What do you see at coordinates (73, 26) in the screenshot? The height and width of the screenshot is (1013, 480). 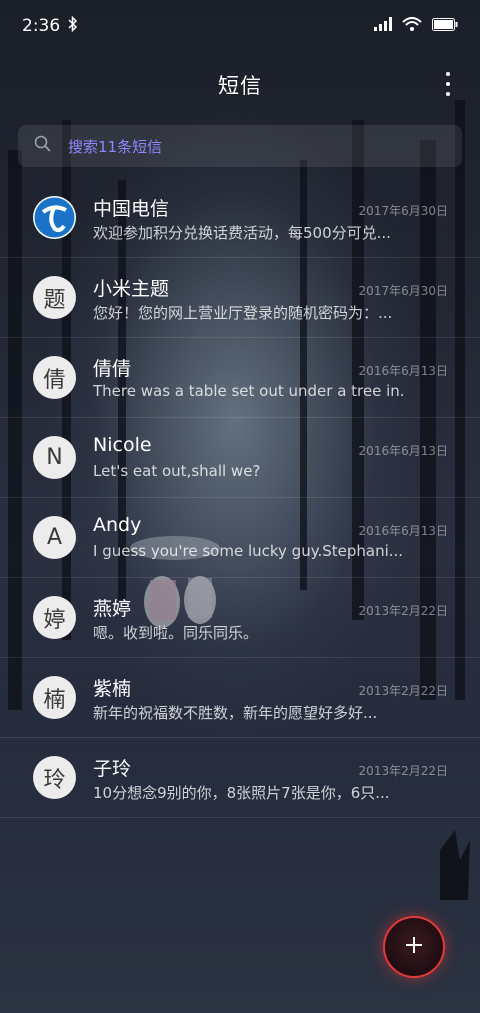 I see `bluetooth-icon` at bounding box center [73, 26].